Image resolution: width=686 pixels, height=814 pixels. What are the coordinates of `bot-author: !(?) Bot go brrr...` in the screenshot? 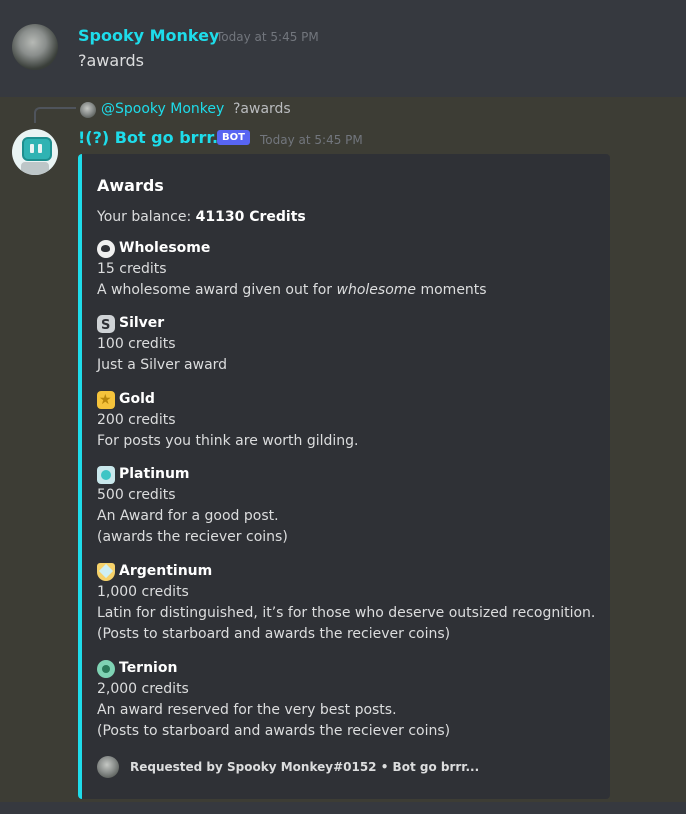 It's located at (154, 137).